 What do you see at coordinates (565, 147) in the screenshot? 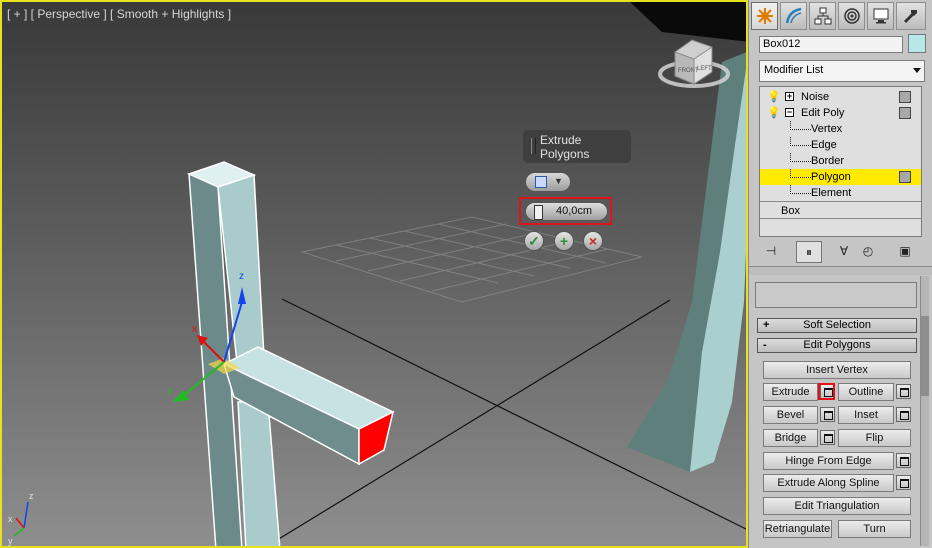
I see `caddy-title: Extrude Polygons` at bounding box center [565, 147].